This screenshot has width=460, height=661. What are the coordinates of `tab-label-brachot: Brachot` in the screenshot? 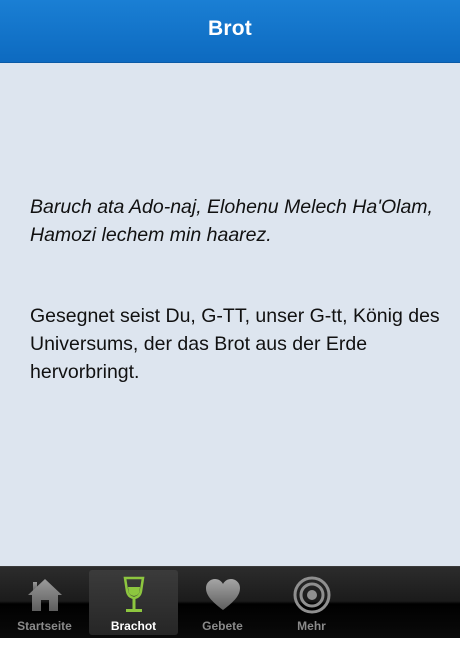 It's located at (133, 626).